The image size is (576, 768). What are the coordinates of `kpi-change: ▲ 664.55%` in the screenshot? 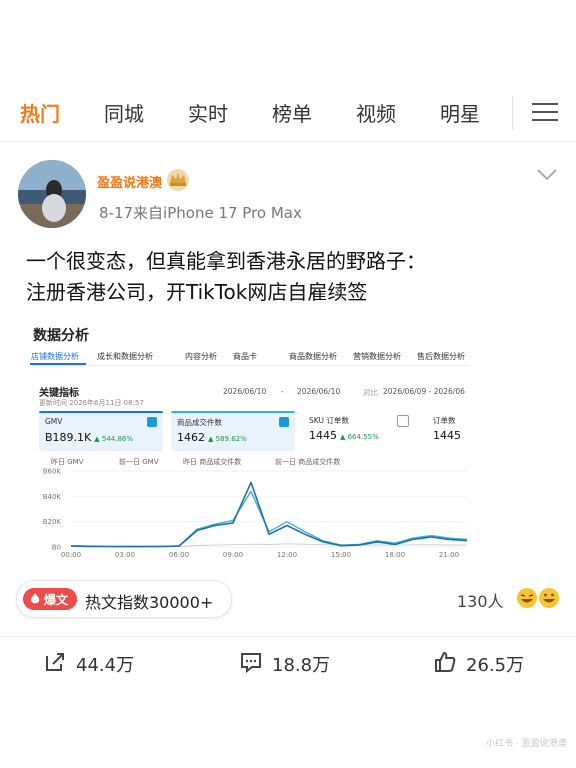 It's located at (359, 437).